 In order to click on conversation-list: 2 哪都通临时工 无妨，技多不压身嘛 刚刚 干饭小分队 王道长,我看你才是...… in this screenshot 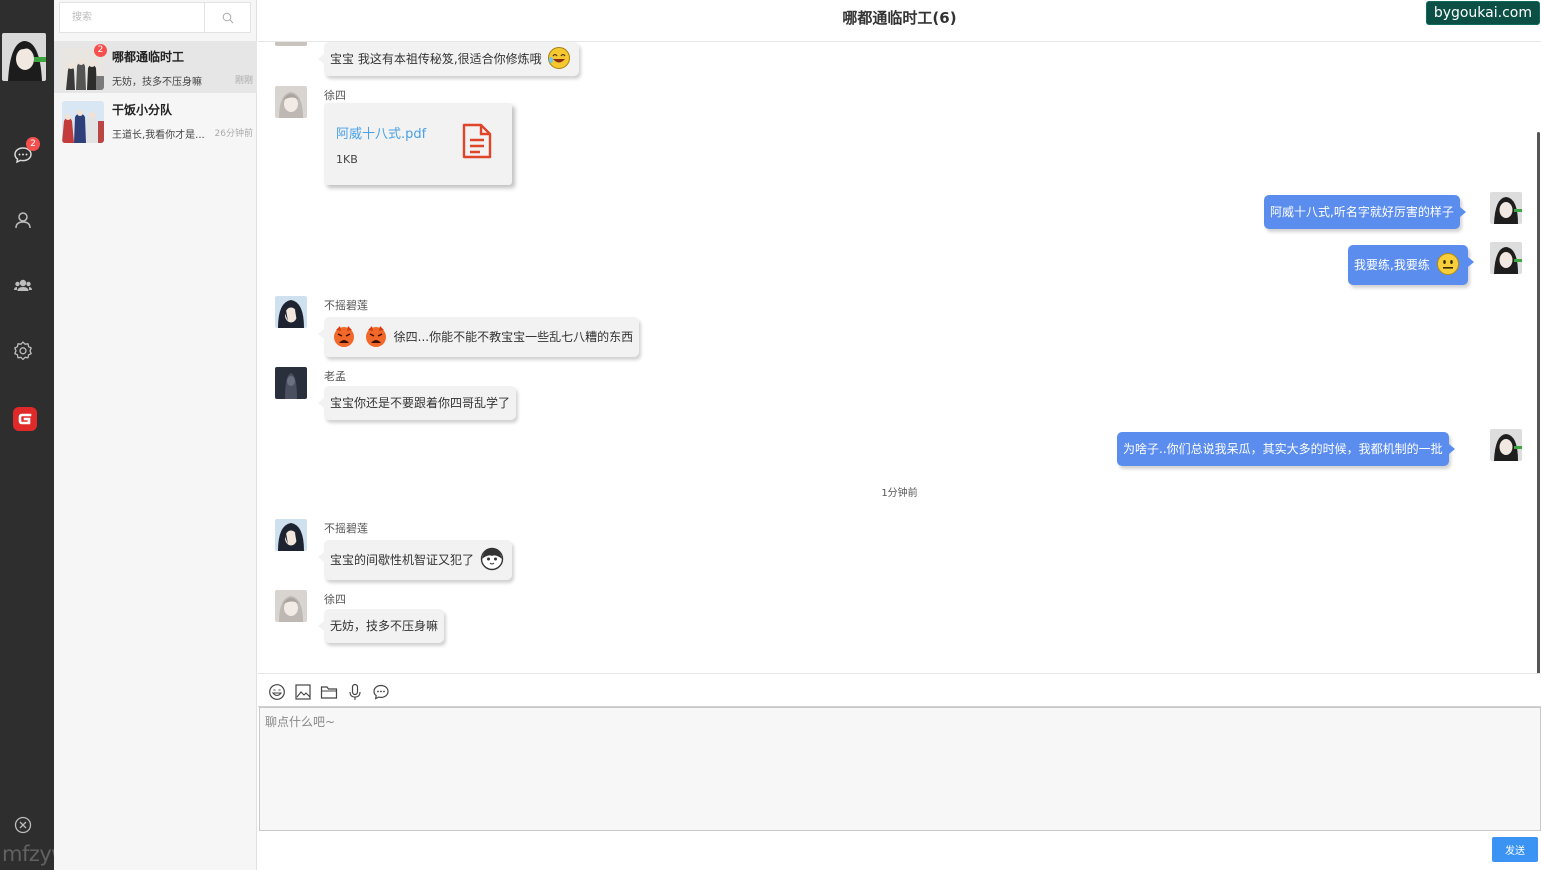, I will do `click(155, 435)`.